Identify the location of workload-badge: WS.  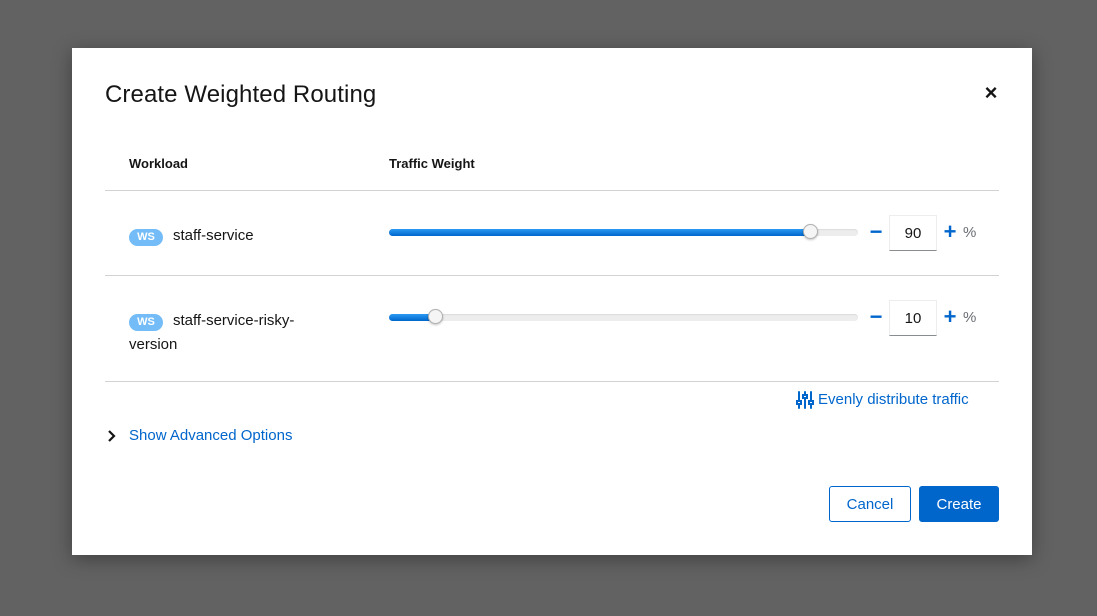
(146, 237).